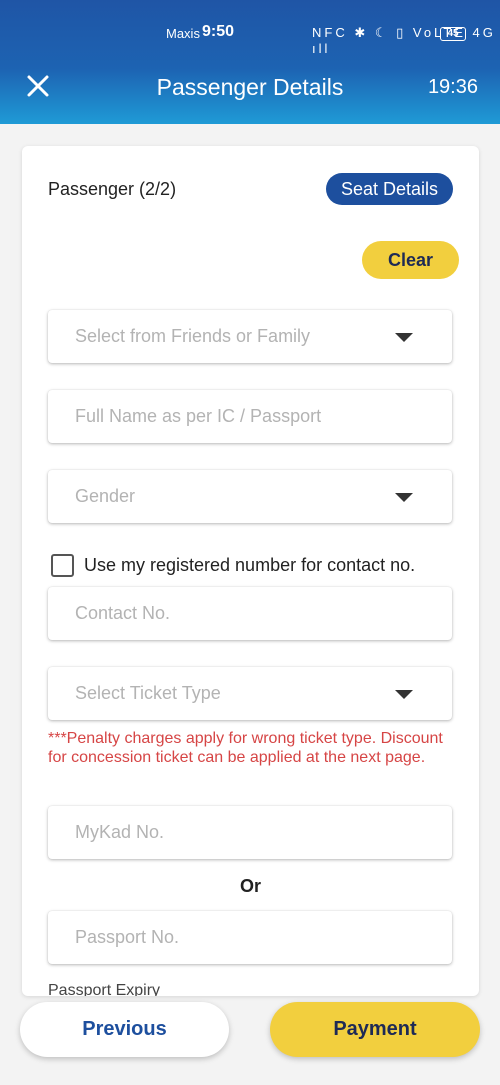  What do you see at coordinates (105, 496) in the screenshot?
I see `gender-placeholder: Gender` at bounding box center [105, 496].